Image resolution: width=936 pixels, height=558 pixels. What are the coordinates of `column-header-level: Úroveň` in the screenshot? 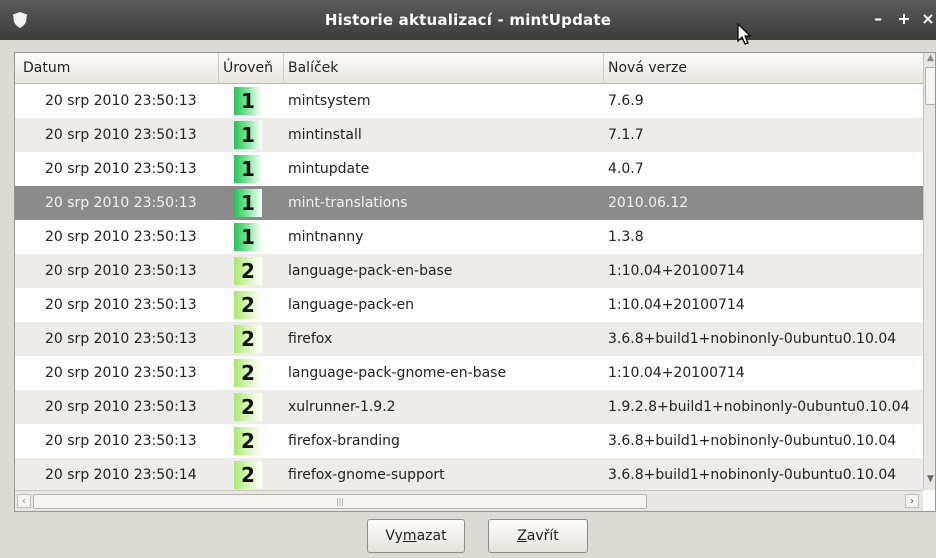 It's located at (251, 68).